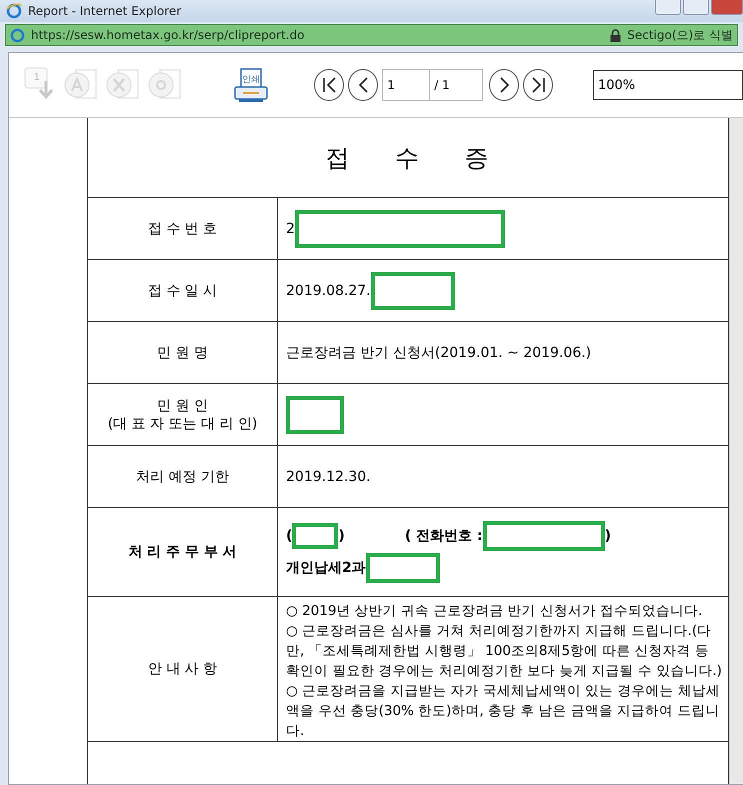 This screenshot has height=785, width=743. Describe the element at coordinates (668, 7) in the screenshot. I see `minimize-button` at that location.